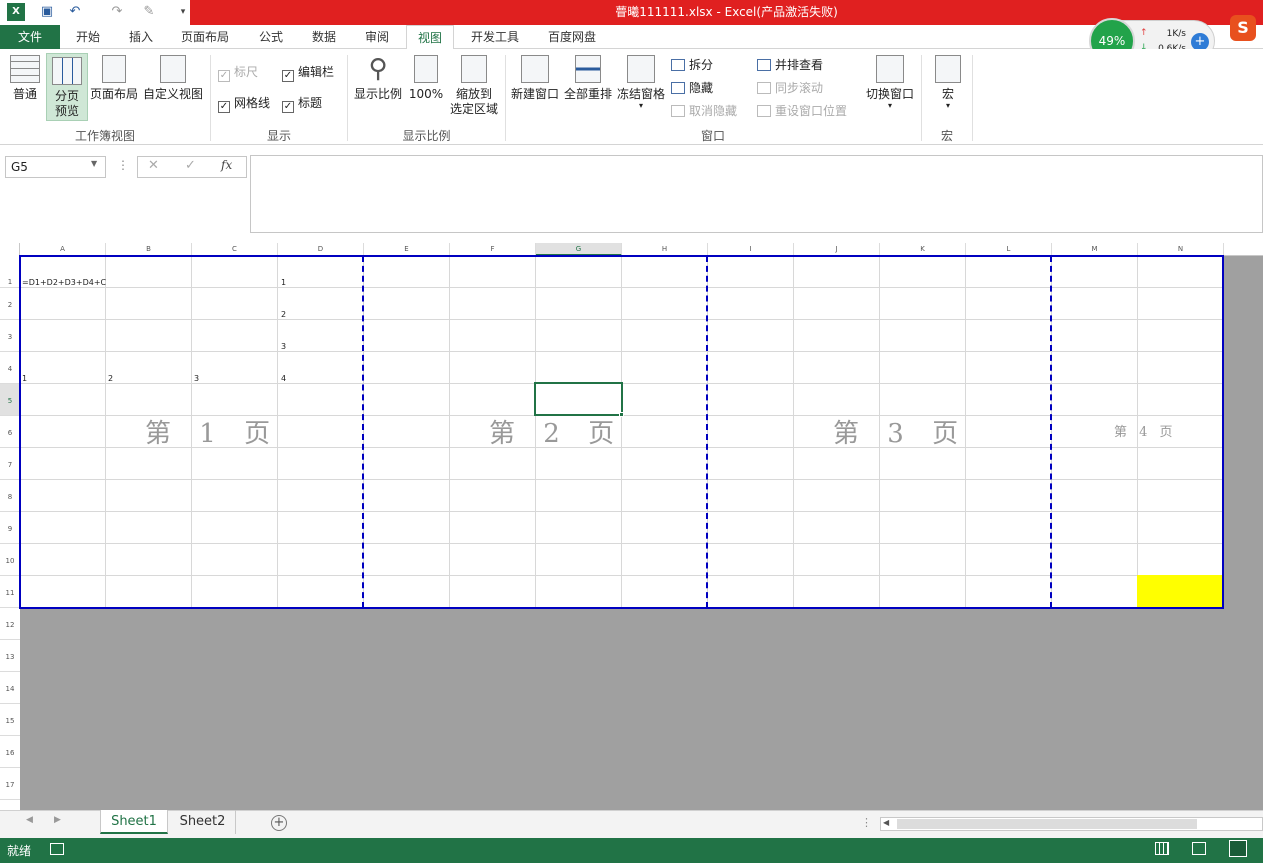 Image resolution: width=1263 pixels, height=863 pixels. I want to click on fill-handle, so click(621, 414).